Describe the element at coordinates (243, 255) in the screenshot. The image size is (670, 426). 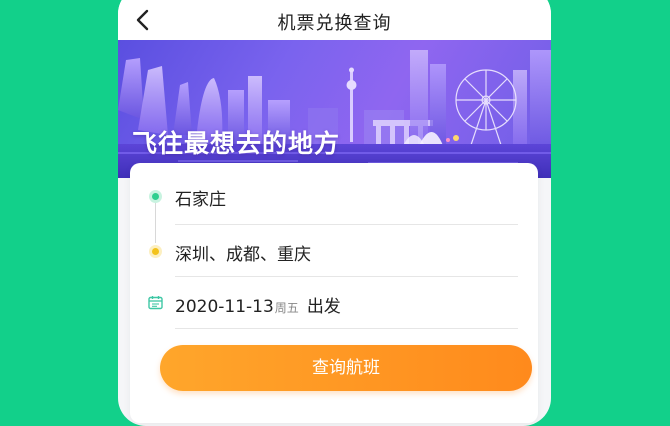
I see `destination-cities: 深圳、成都、重庆` at that location.